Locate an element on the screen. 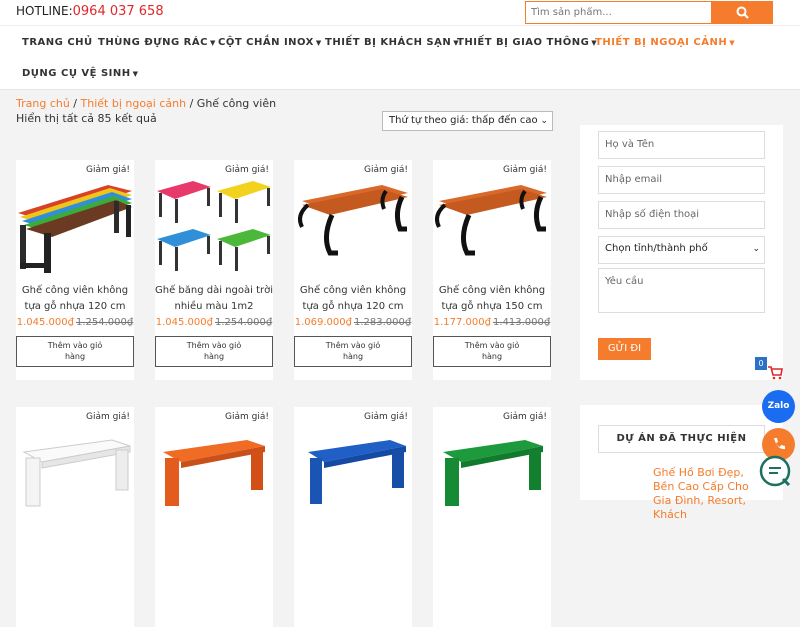 The width and height of the screenshot is (800, 627). search-icon is located at coordinates (742, 12).